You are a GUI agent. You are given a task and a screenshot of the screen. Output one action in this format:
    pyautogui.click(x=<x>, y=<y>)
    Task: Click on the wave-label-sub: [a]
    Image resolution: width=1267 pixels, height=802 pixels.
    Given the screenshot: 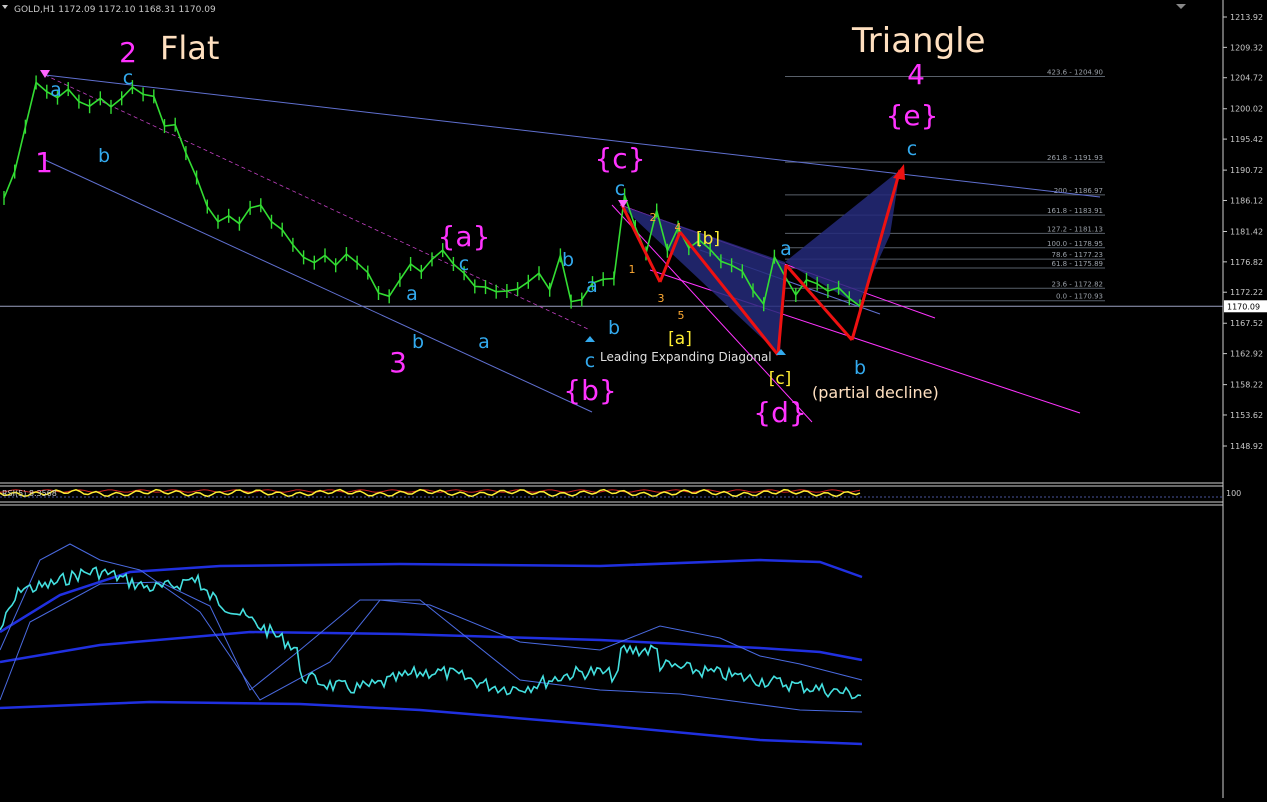 What is the action you would take?
    pyautogui.click(x=680, y=339)
    